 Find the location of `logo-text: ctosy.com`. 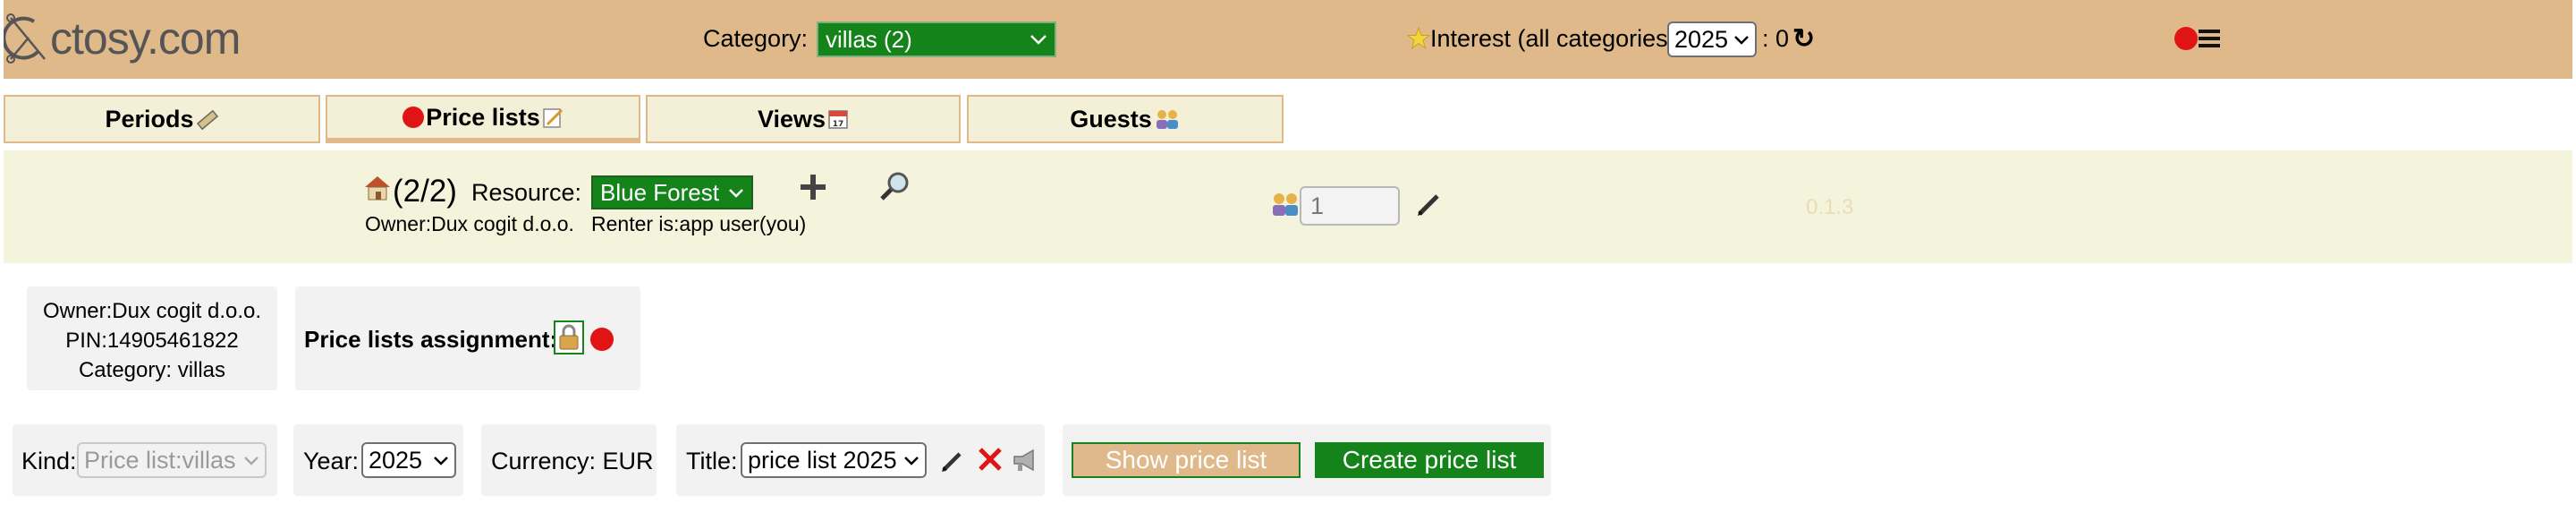

logo-text: ctosy.com is located at coordinates (145, 38).